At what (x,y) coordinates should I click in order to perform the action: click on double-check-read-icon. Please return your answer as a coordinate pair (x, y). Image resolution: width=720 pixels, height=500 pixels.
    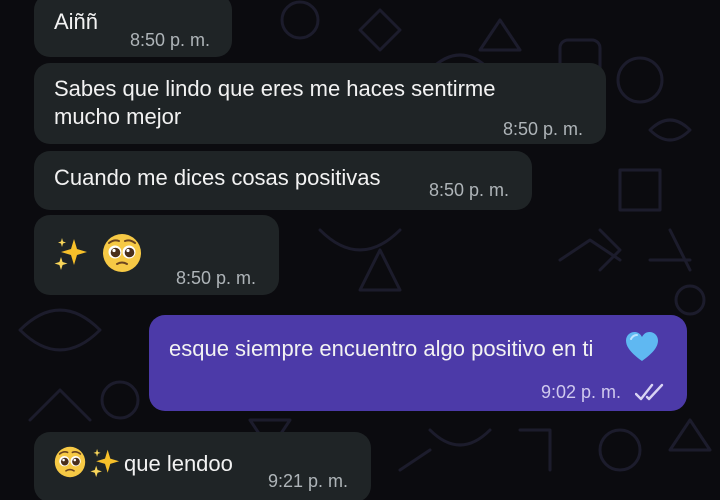
    Looking at the image, I should click on (649, 392).